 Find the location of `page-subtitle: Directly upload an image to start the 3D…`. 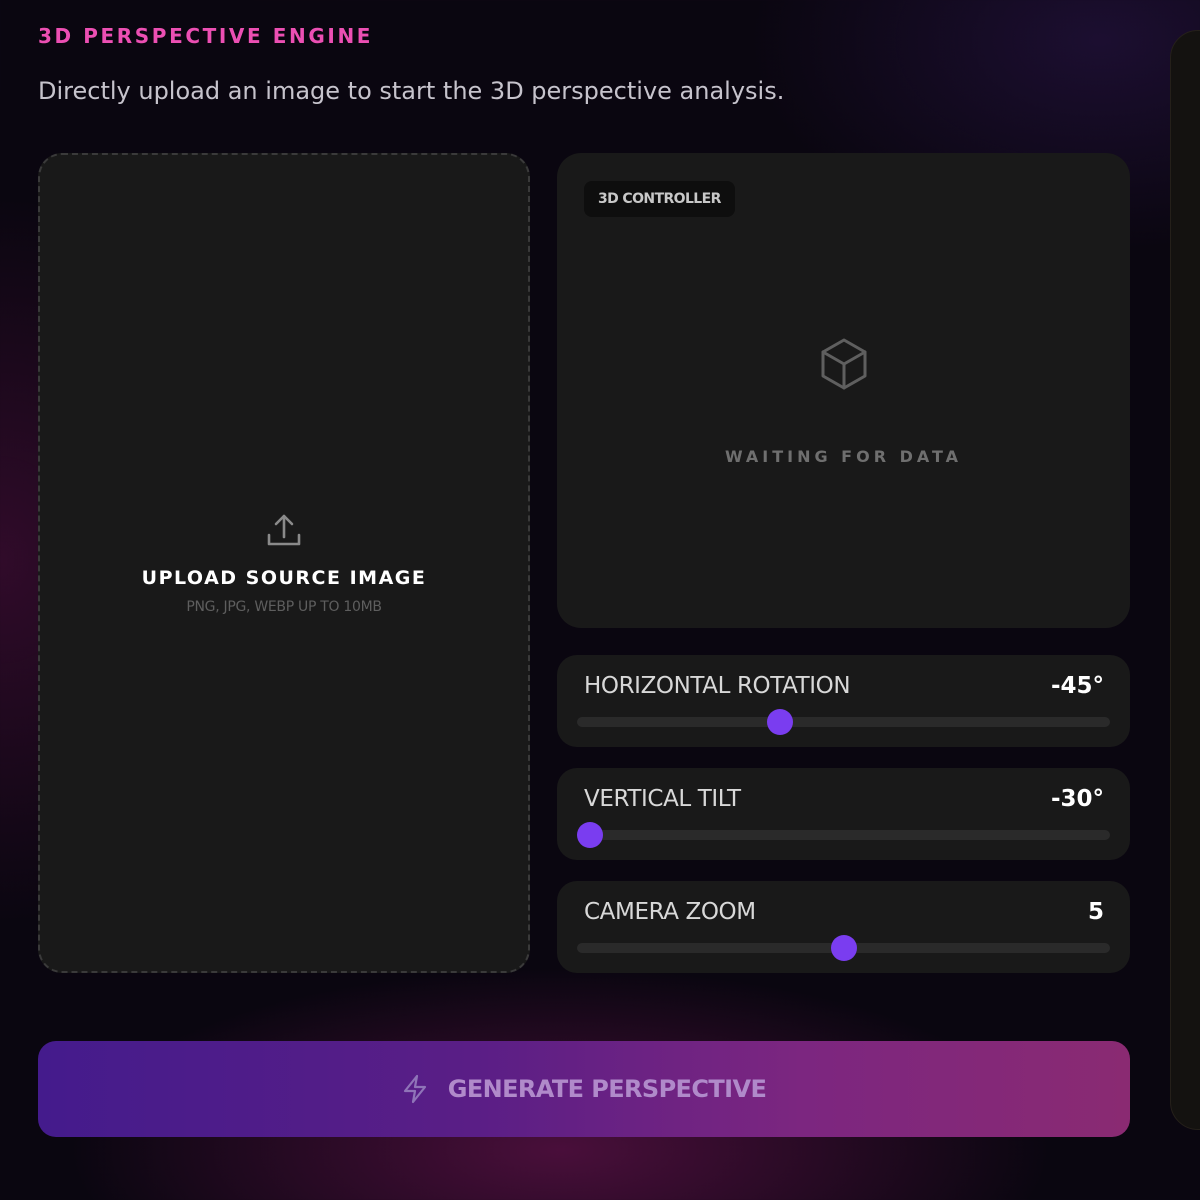

page-subtitle: Directly upload an image to start the 3D… is located at coordinates (411, 91).